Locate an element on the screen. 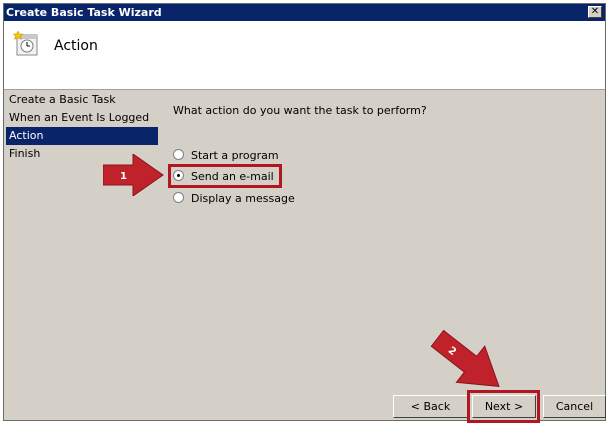  send-email-highlight is located at coordinates (225, 176).